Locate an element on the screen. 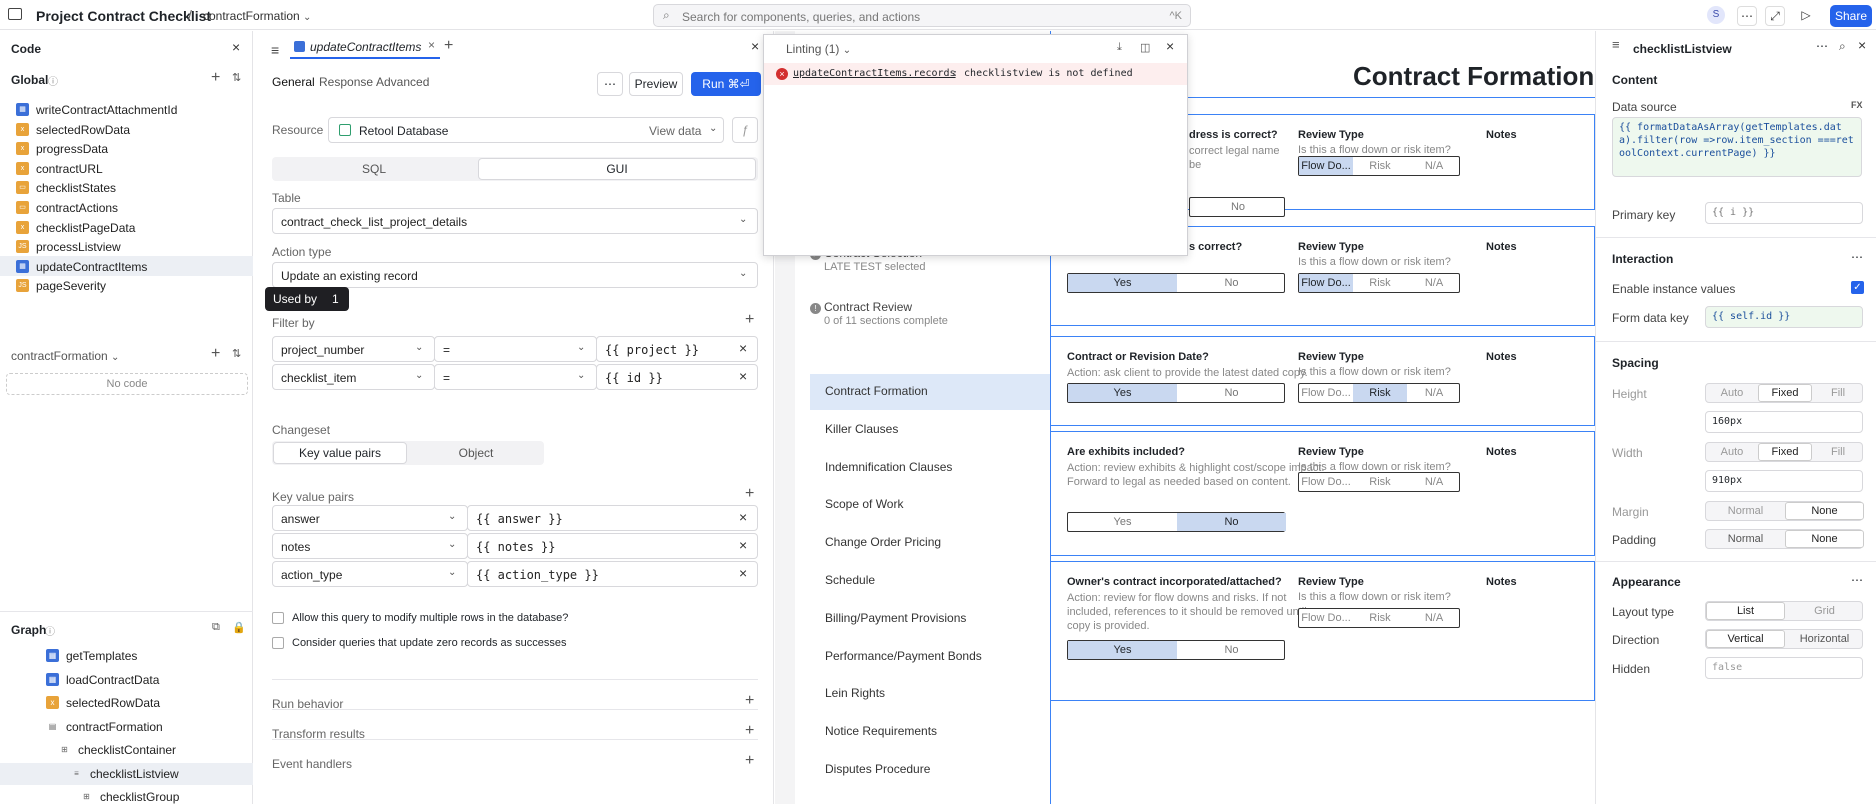 This screenshot has height=808, width=1876. graph-item-selectedRowData: x selectedRowData is located at coordinates (126, 703).